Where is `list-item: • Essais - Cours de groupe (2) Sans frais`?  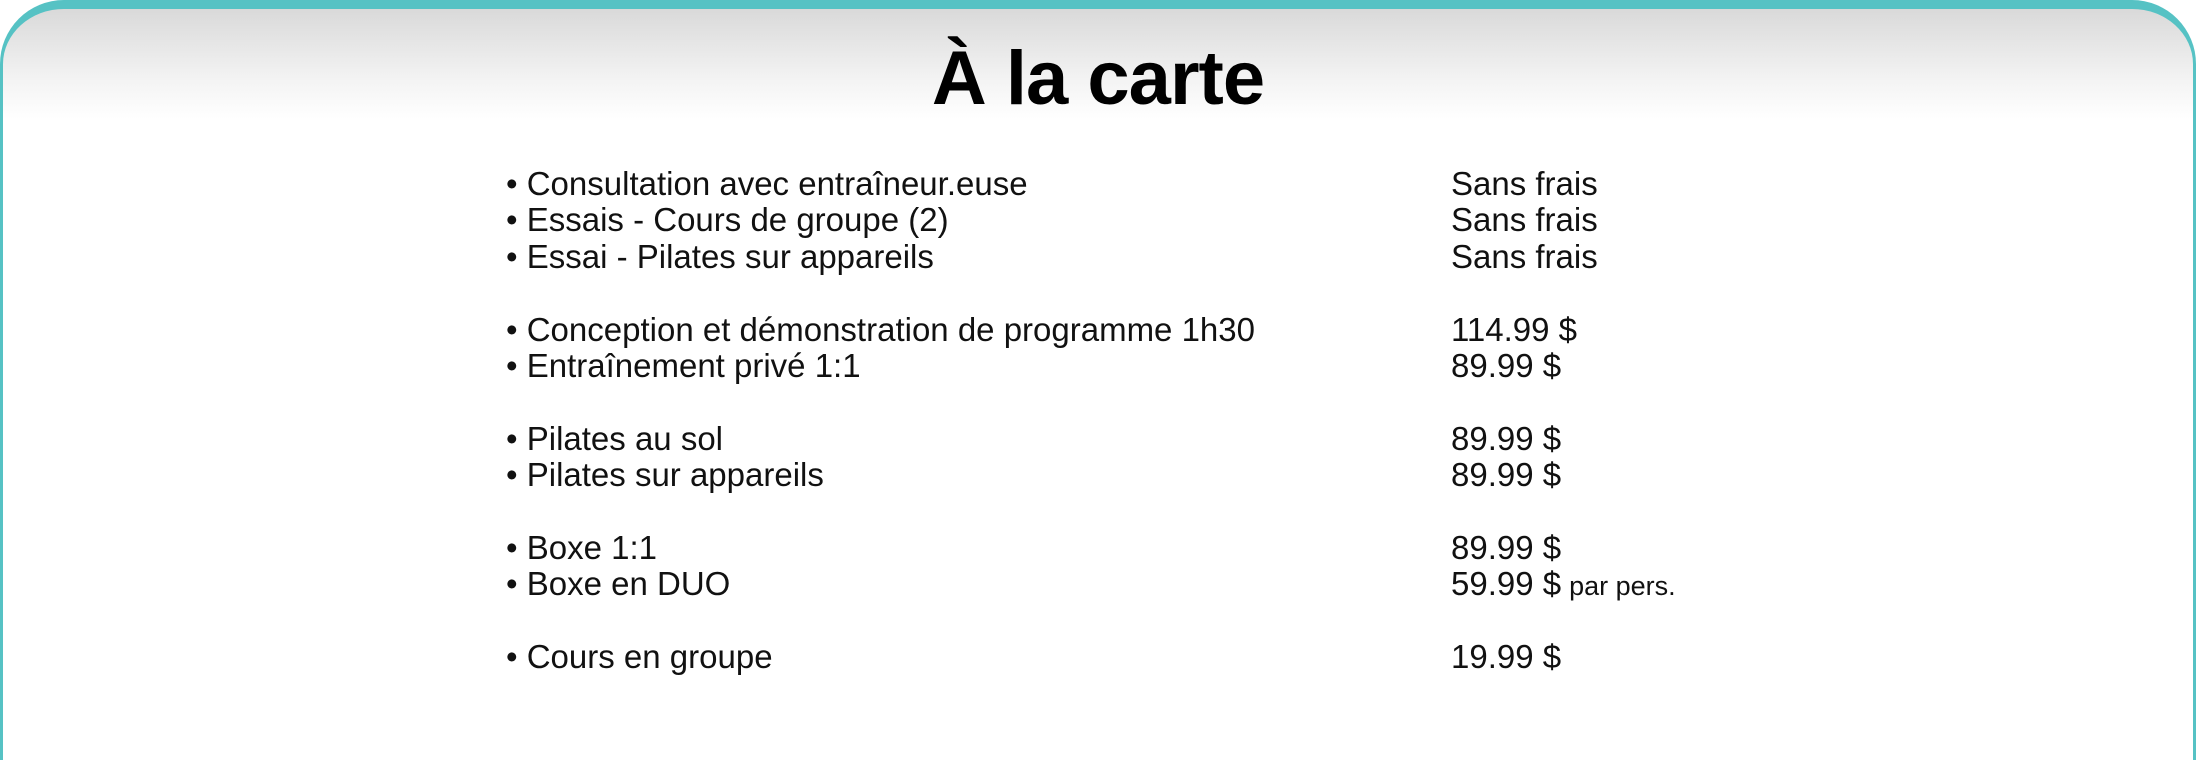
list-item: • Essais - Cours de groupe (2) Sans frais is located at coordinates (1156, 220).